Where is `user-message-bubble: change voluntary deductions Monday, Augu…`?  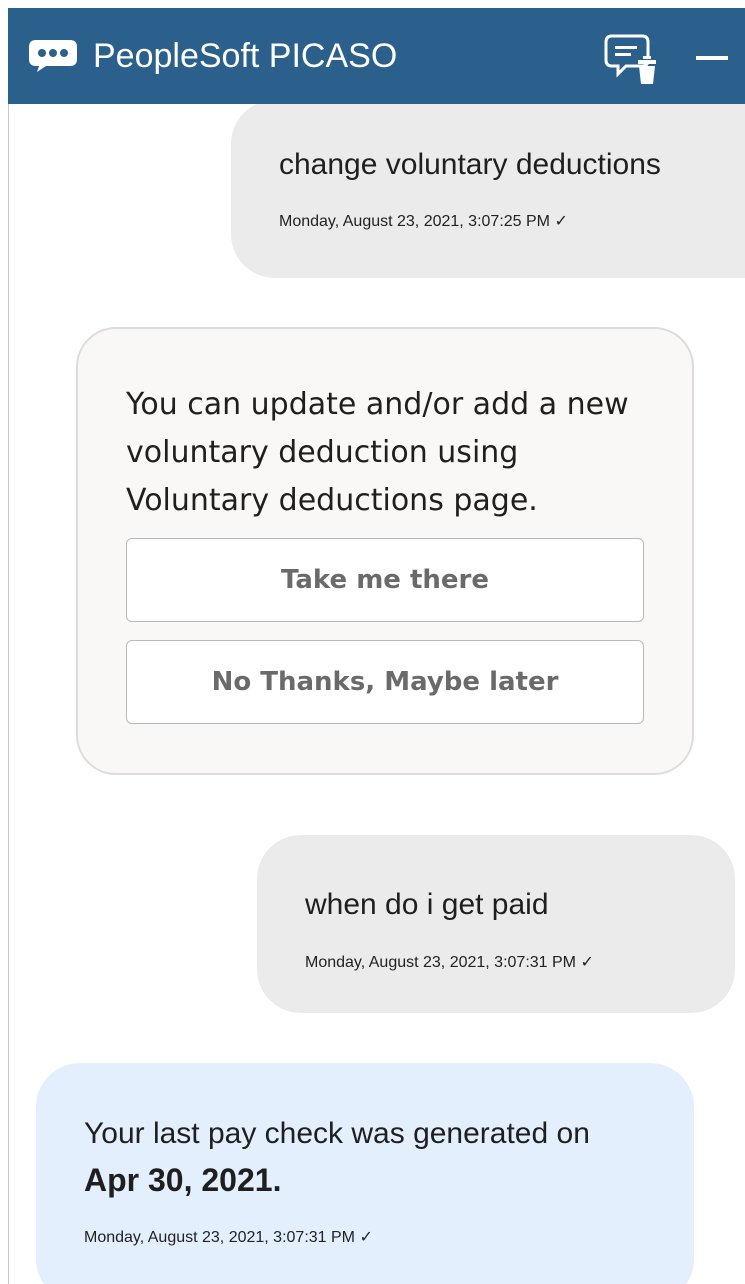 user-message-bubble: change voluntary deductions Monday, Augu… is located at coordinates (488, 191).